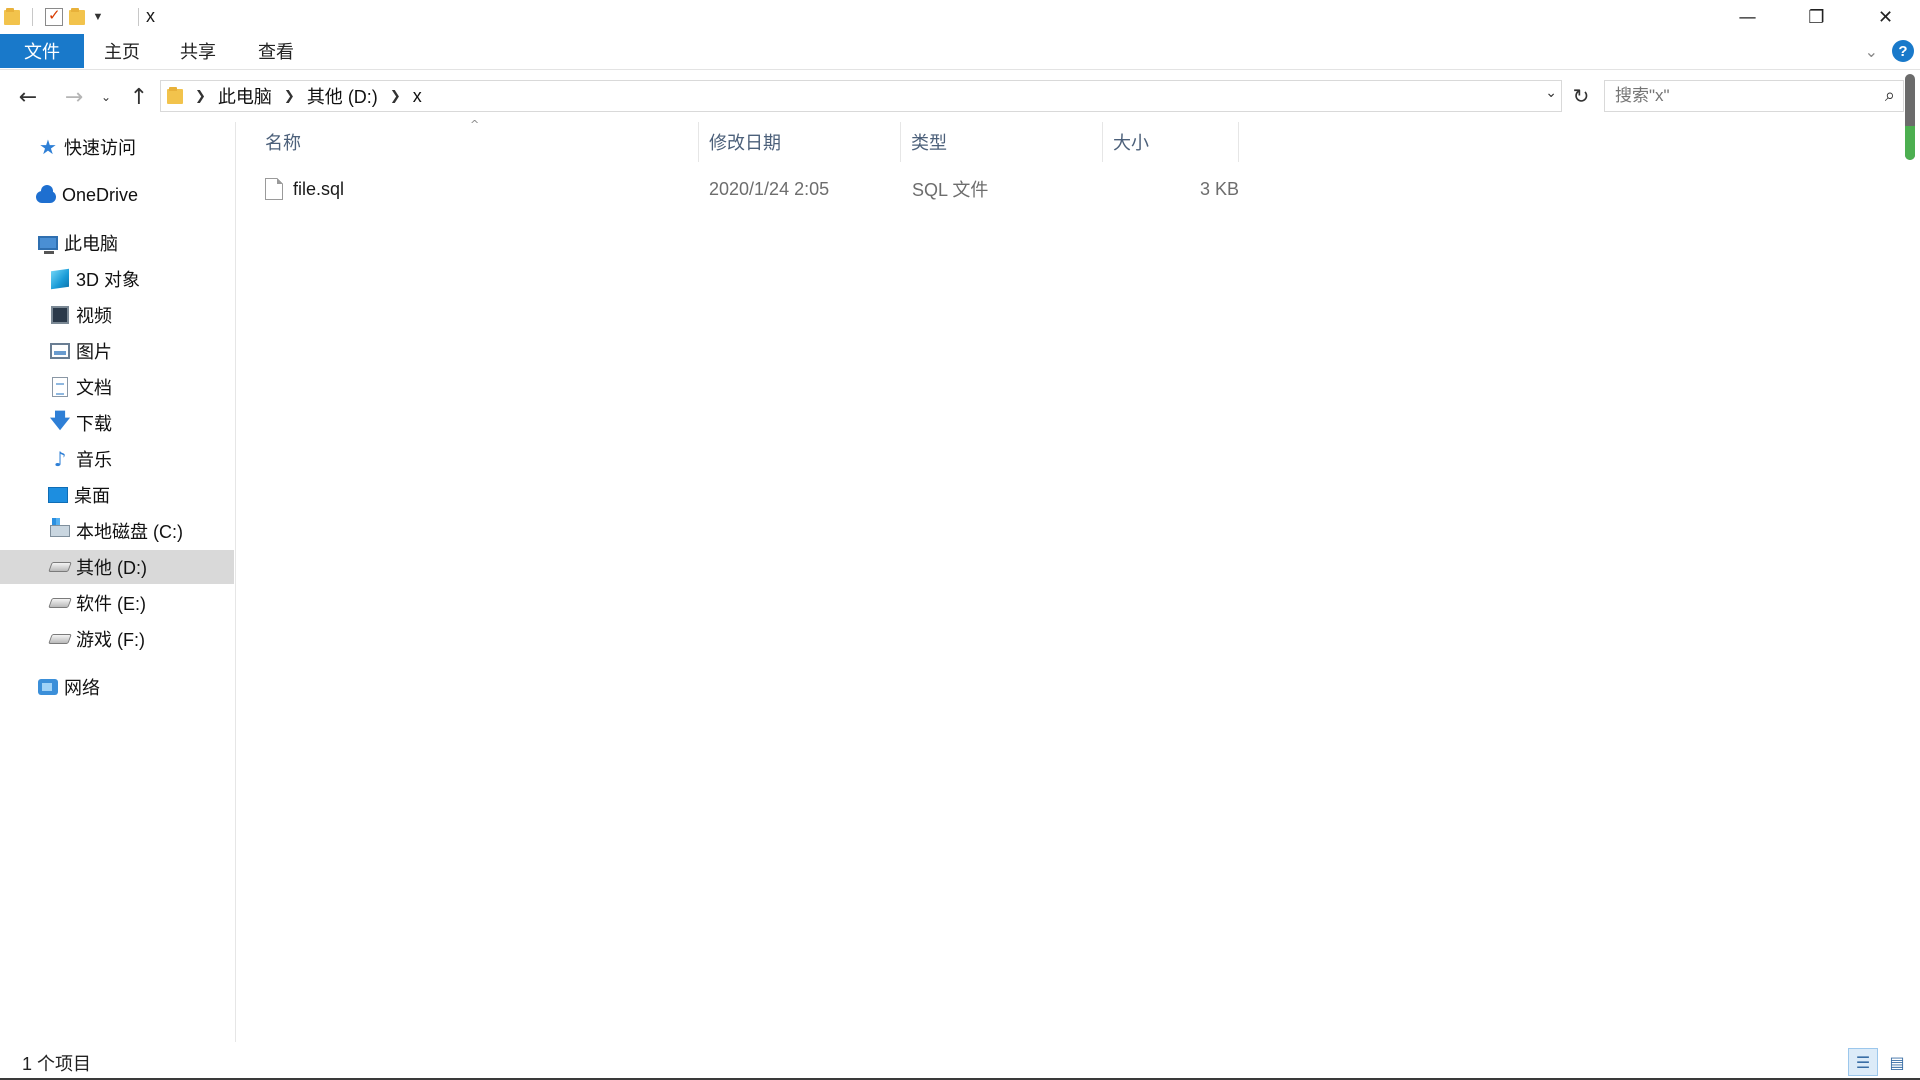 This screenshot has height=1080, width=1920. What do you see at coordinates (146, 16) in the screenshot?
I see `window-title: x` at bounding box center [146, 16].